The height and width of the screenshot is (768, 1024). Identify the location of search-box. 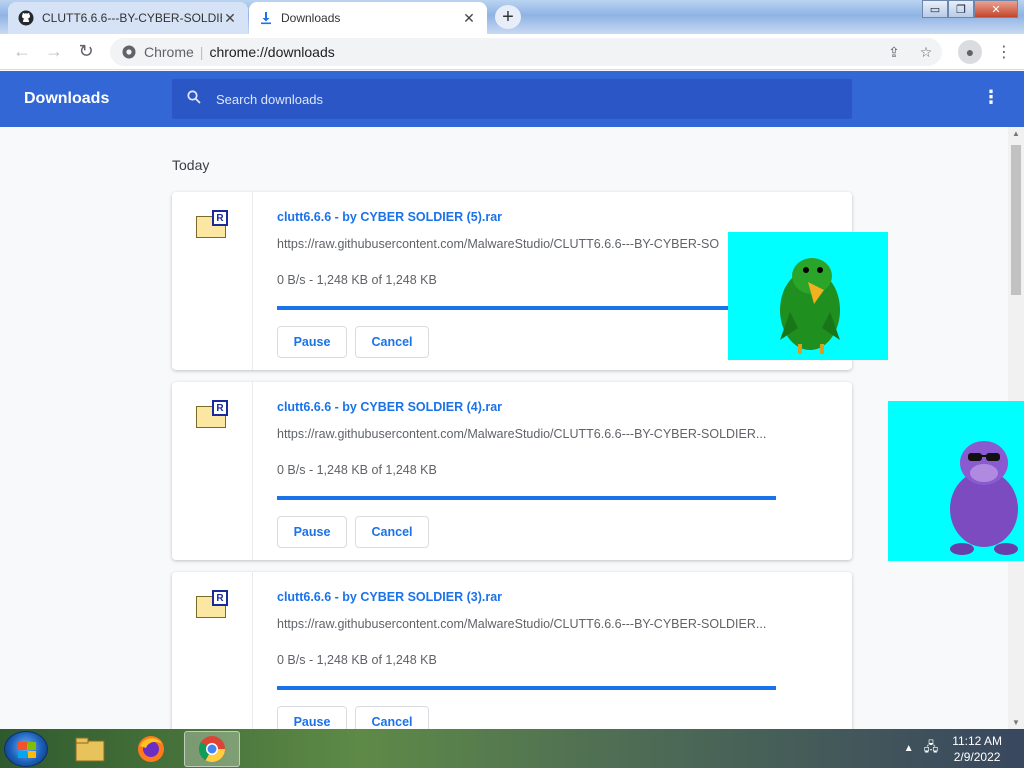
(512, 99).